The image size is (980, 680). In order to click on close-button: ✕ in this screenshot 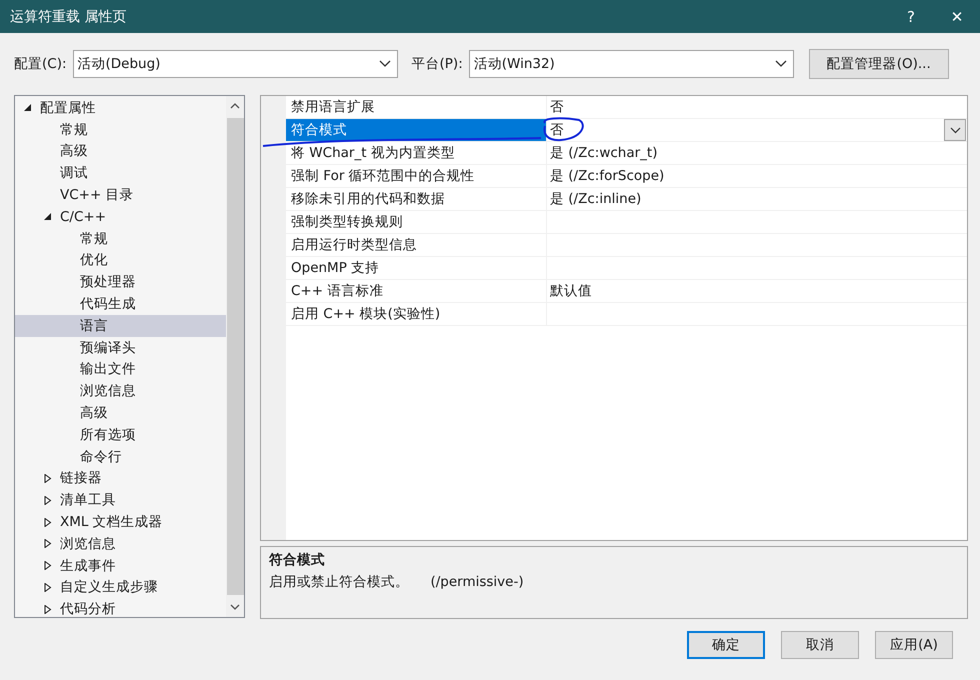, I will do `click(957, 16)`.